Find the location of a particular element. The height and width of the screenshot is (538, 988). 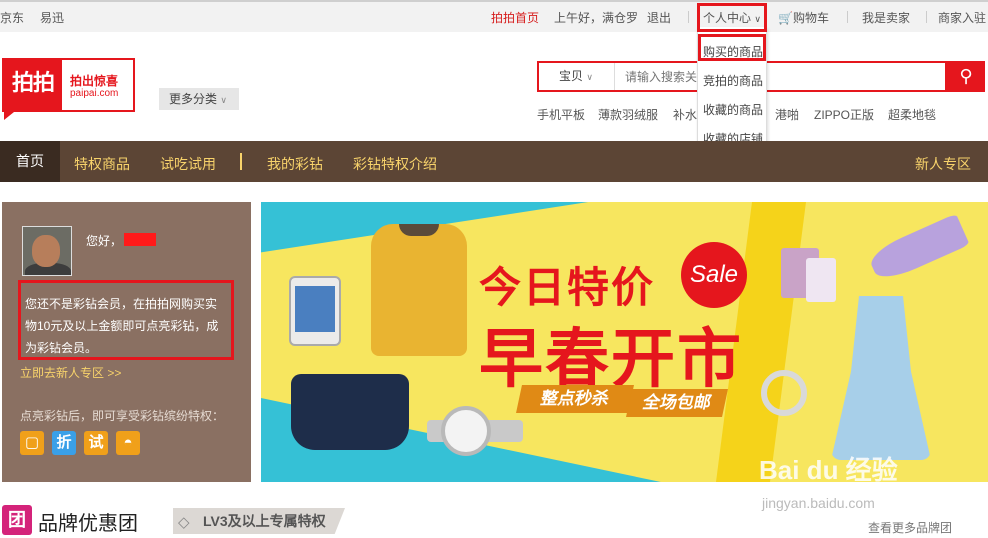

cart-icon: 🛒 is located at coordinates (785, 18).